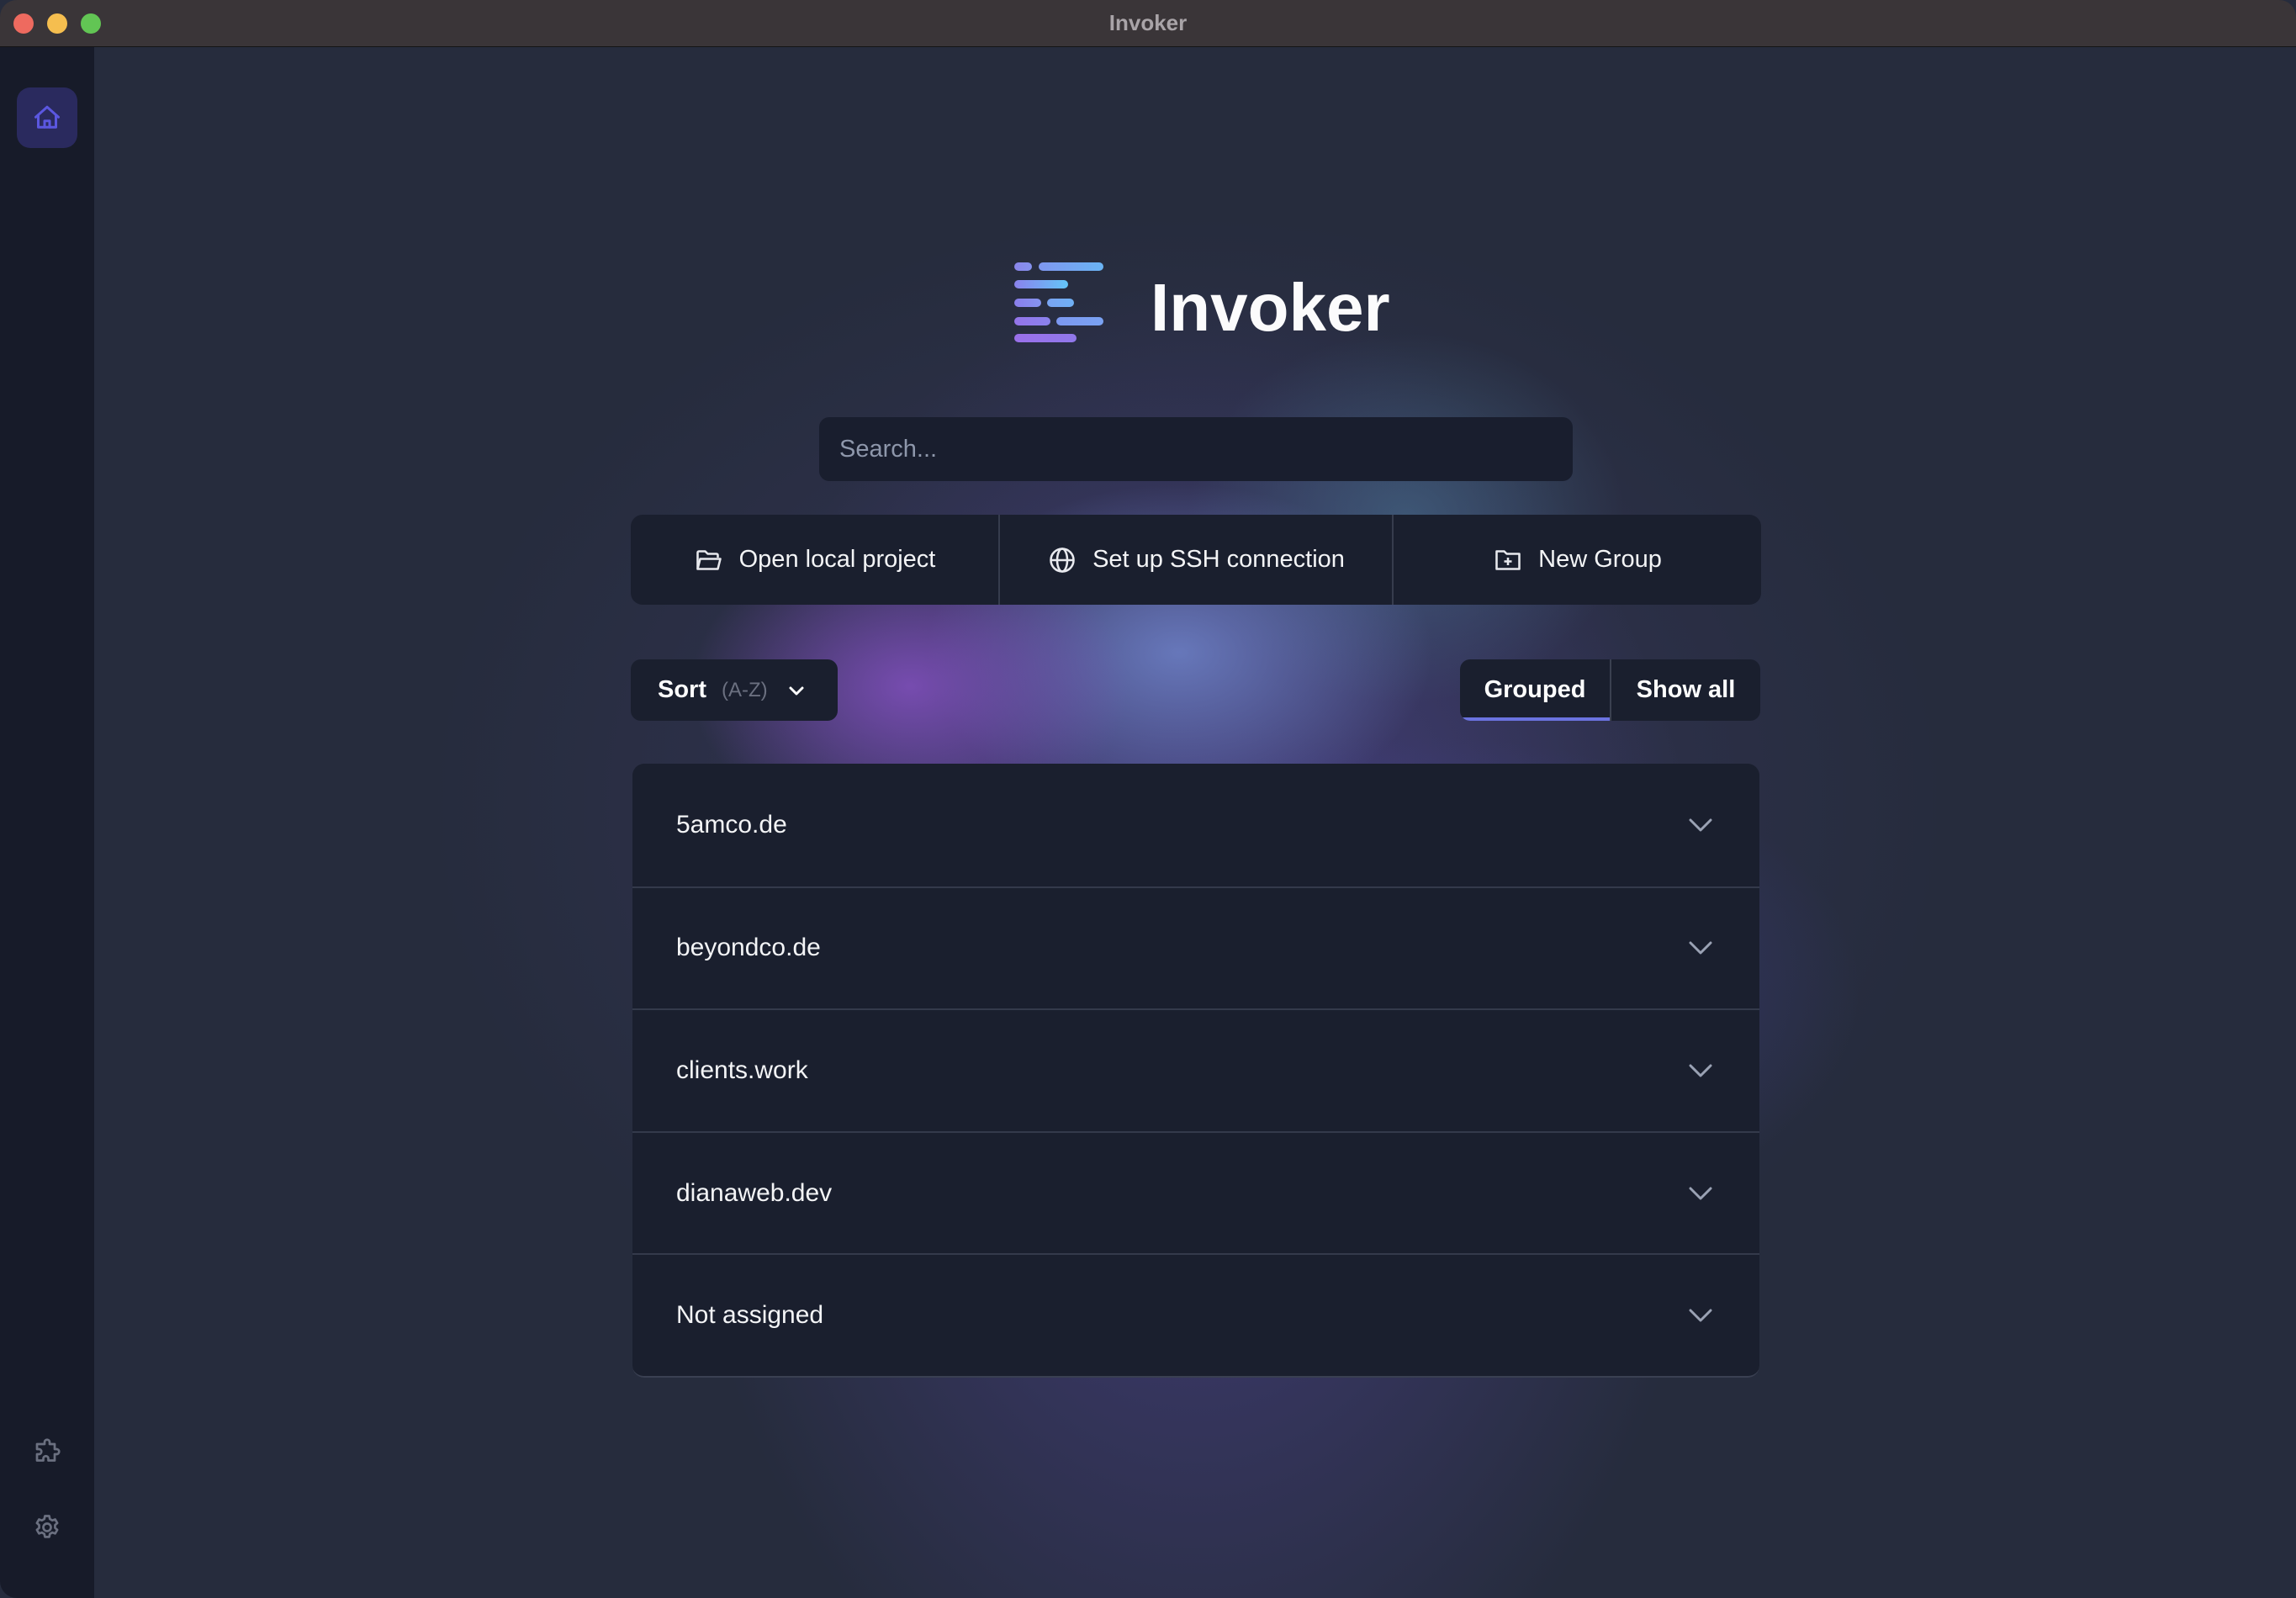 The width and height of the screenshot is (2296, 1598). Describe the element at coordinates (745, 689) in the screenshot. I see `sort-value: (A-Z)` at that location.